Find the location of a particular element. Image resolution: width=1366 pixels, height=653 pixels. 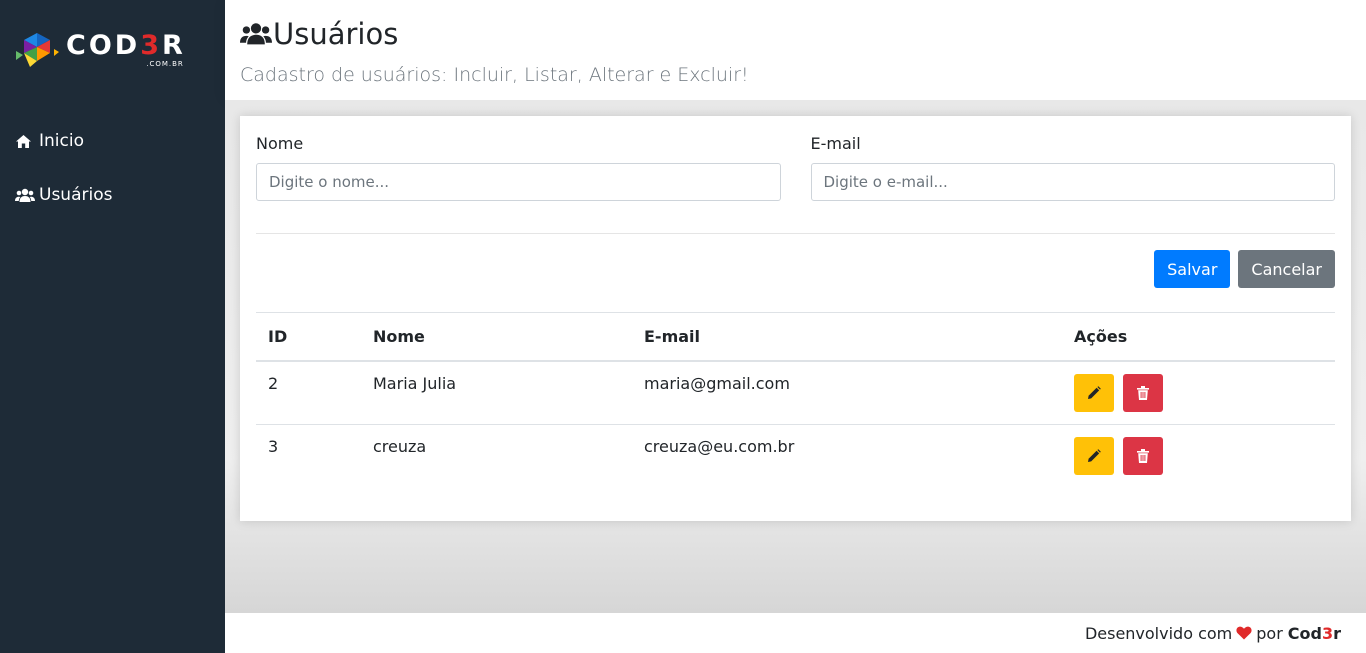

cancel-button: Cancelar is located at coordinates (1286, 269).